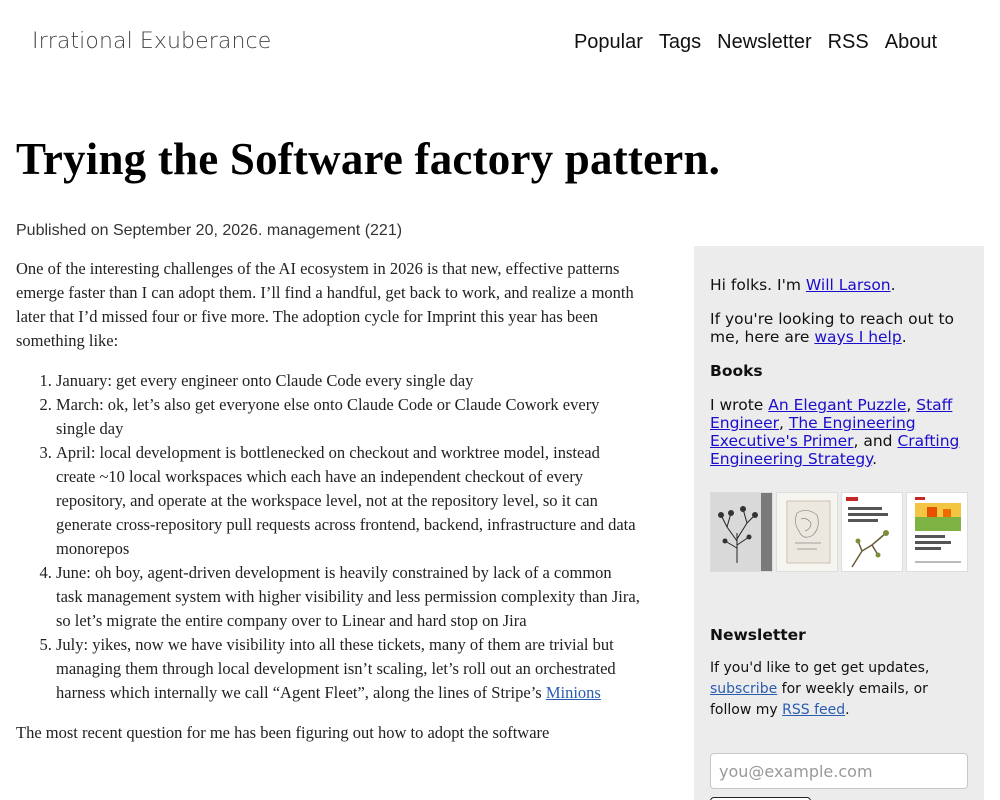  Describe the element at coordinates (875, 441) in the screenshot. I see `books-sep: , and` at that location.